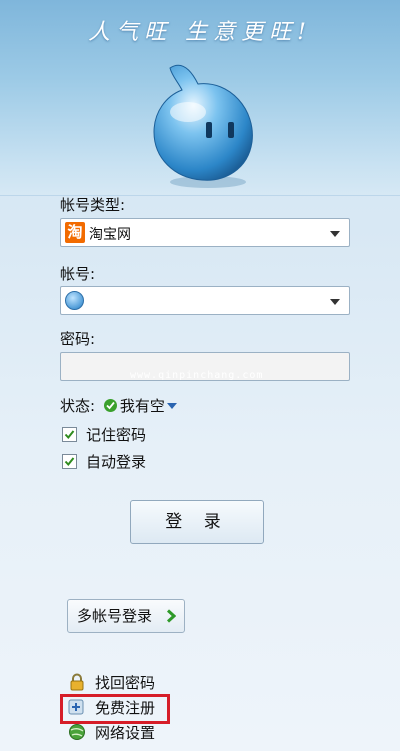  I want to click on remember-password-option: 记住密码, so click(104, 434).